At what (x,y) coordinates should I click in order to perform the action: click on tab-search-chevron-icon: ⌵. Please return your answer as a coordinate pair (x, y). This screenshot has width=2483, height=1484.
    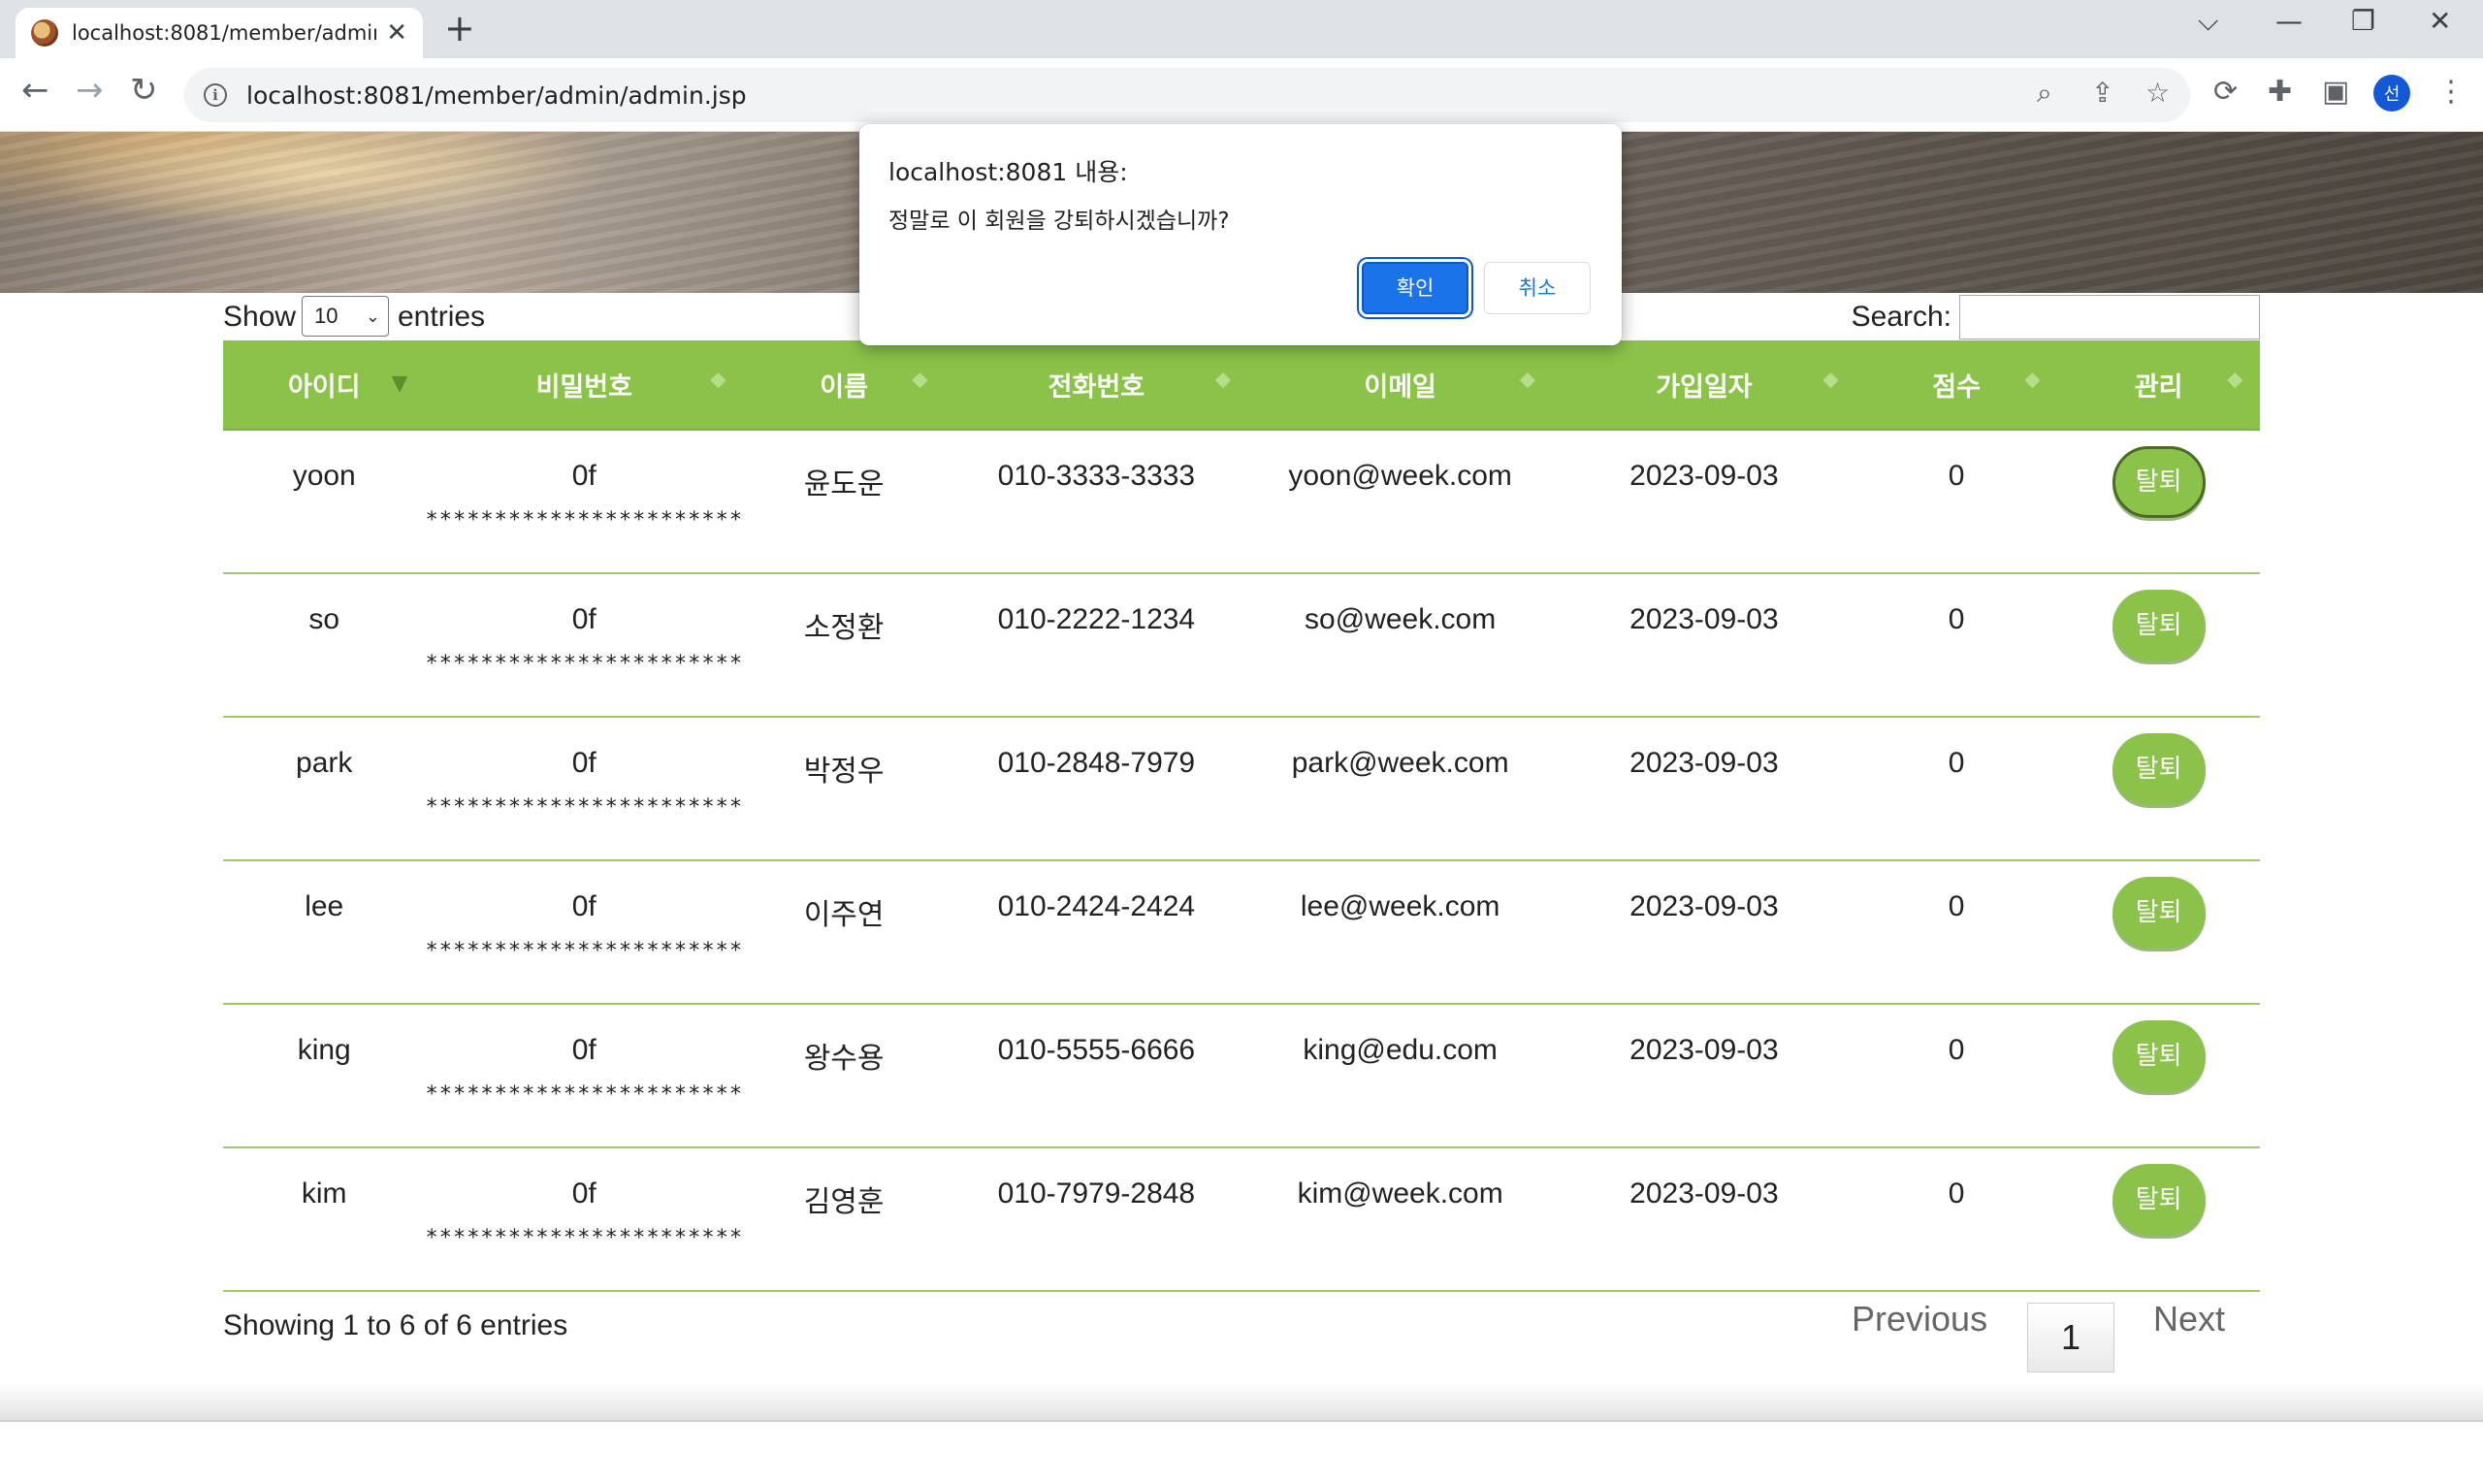
    Looking at the image, I should click on (2208, 21).